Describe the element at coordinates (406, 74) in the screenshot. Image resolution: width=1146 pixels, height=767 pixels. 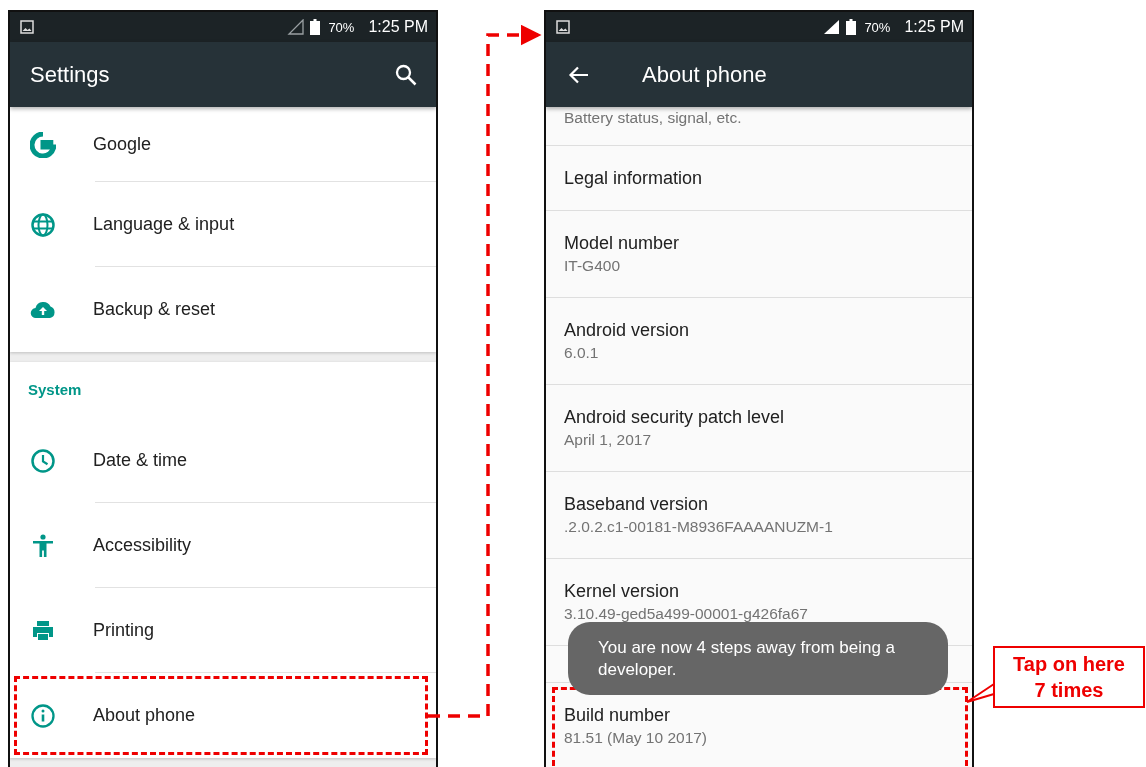
I see `search-icon` at that location.